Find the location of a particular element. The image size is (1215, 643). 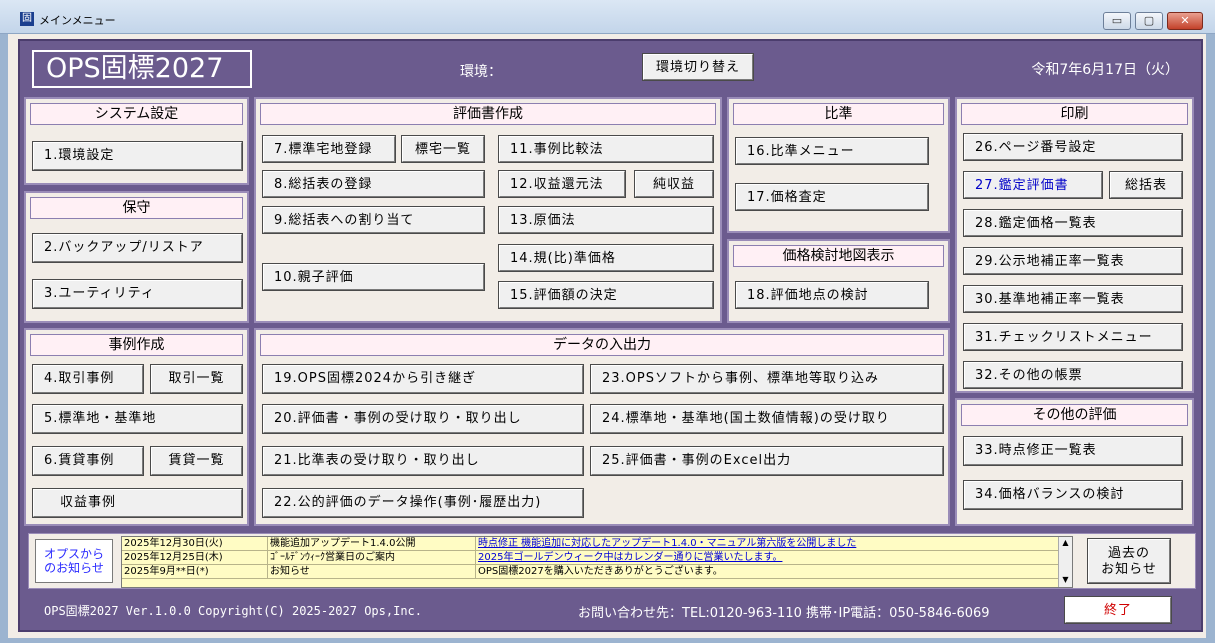

appraisal-report-button: 27.鑑定評価書 is located at coordinates (1033, 185).